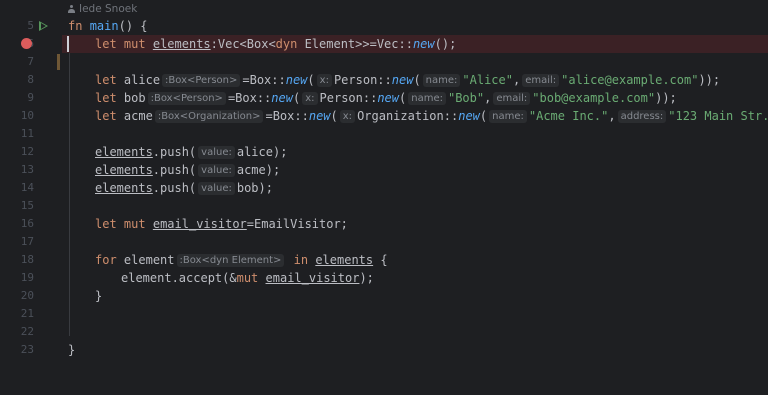 The width and height of the screenshot is (768, 395). What do you see at coordinates (133, 26) in the screenshot?
I see `code-text: () {` at bounding box center [133, 26].